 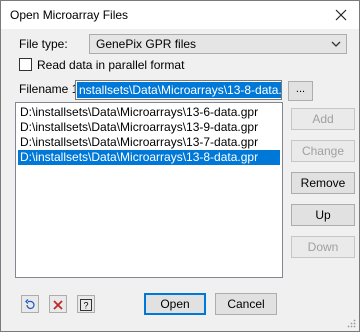 I want to click on close-icon, so click(x=341, y=15).